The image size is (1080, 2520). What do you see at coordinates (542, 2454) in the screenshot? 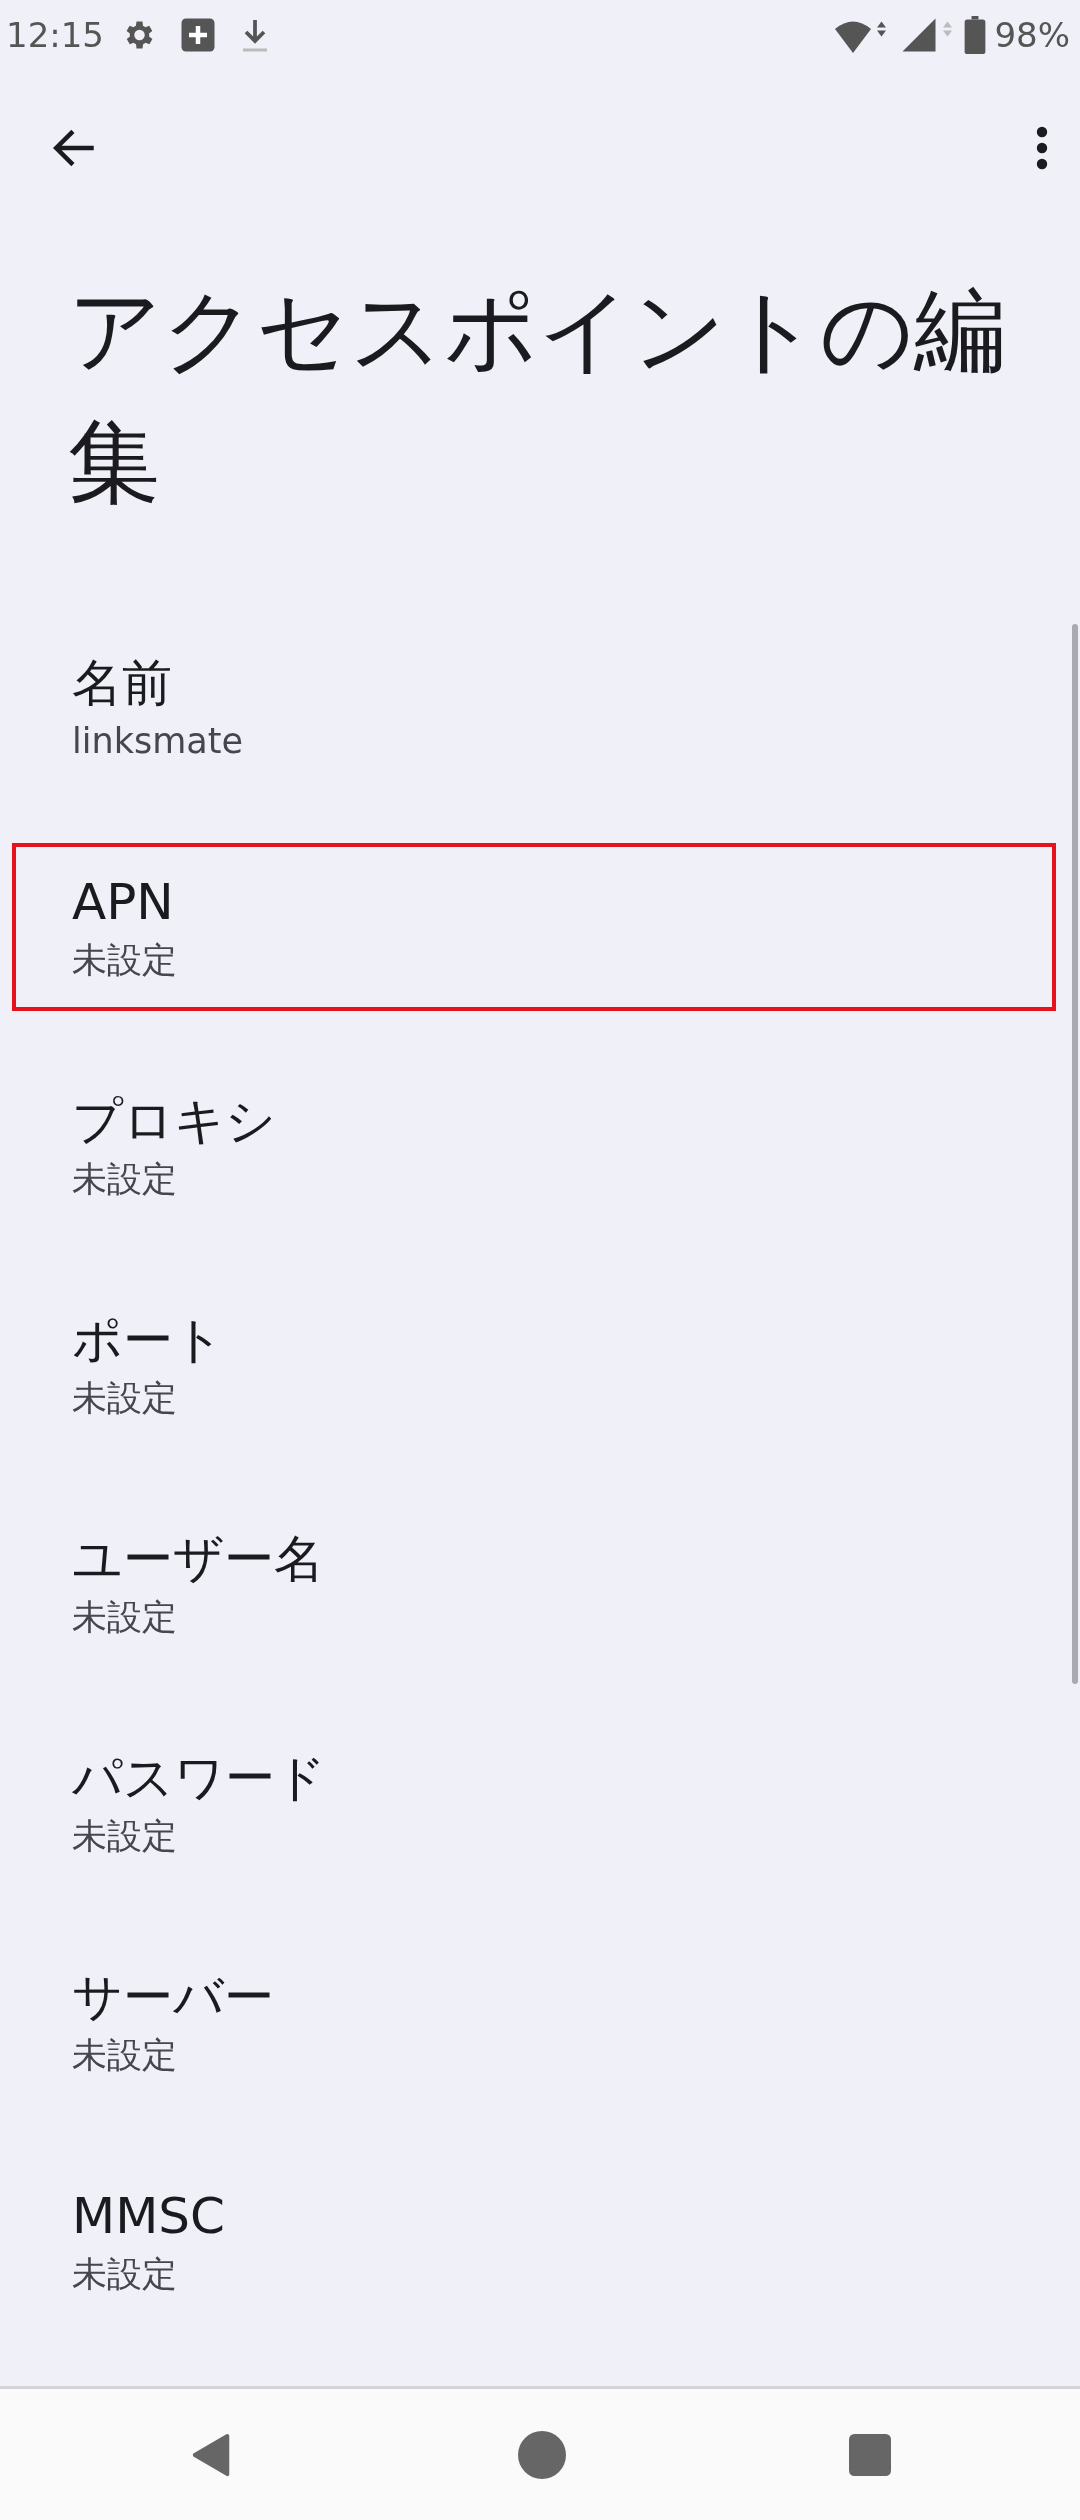
I see `home-icon` at bounding box center [542, 2454].